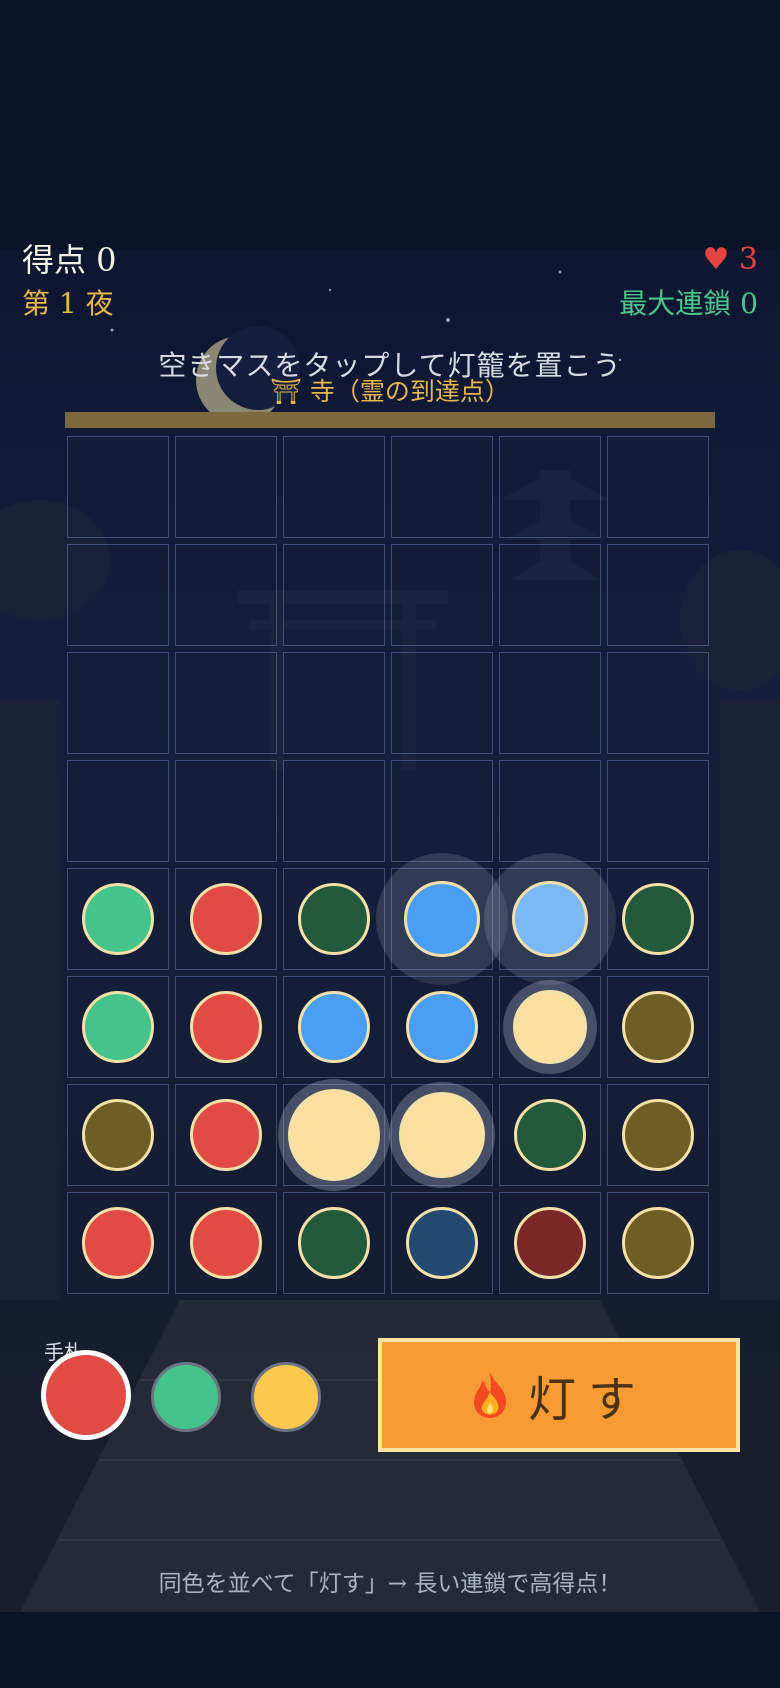  I want to click on lantern-light-blue, so click(549, 918).